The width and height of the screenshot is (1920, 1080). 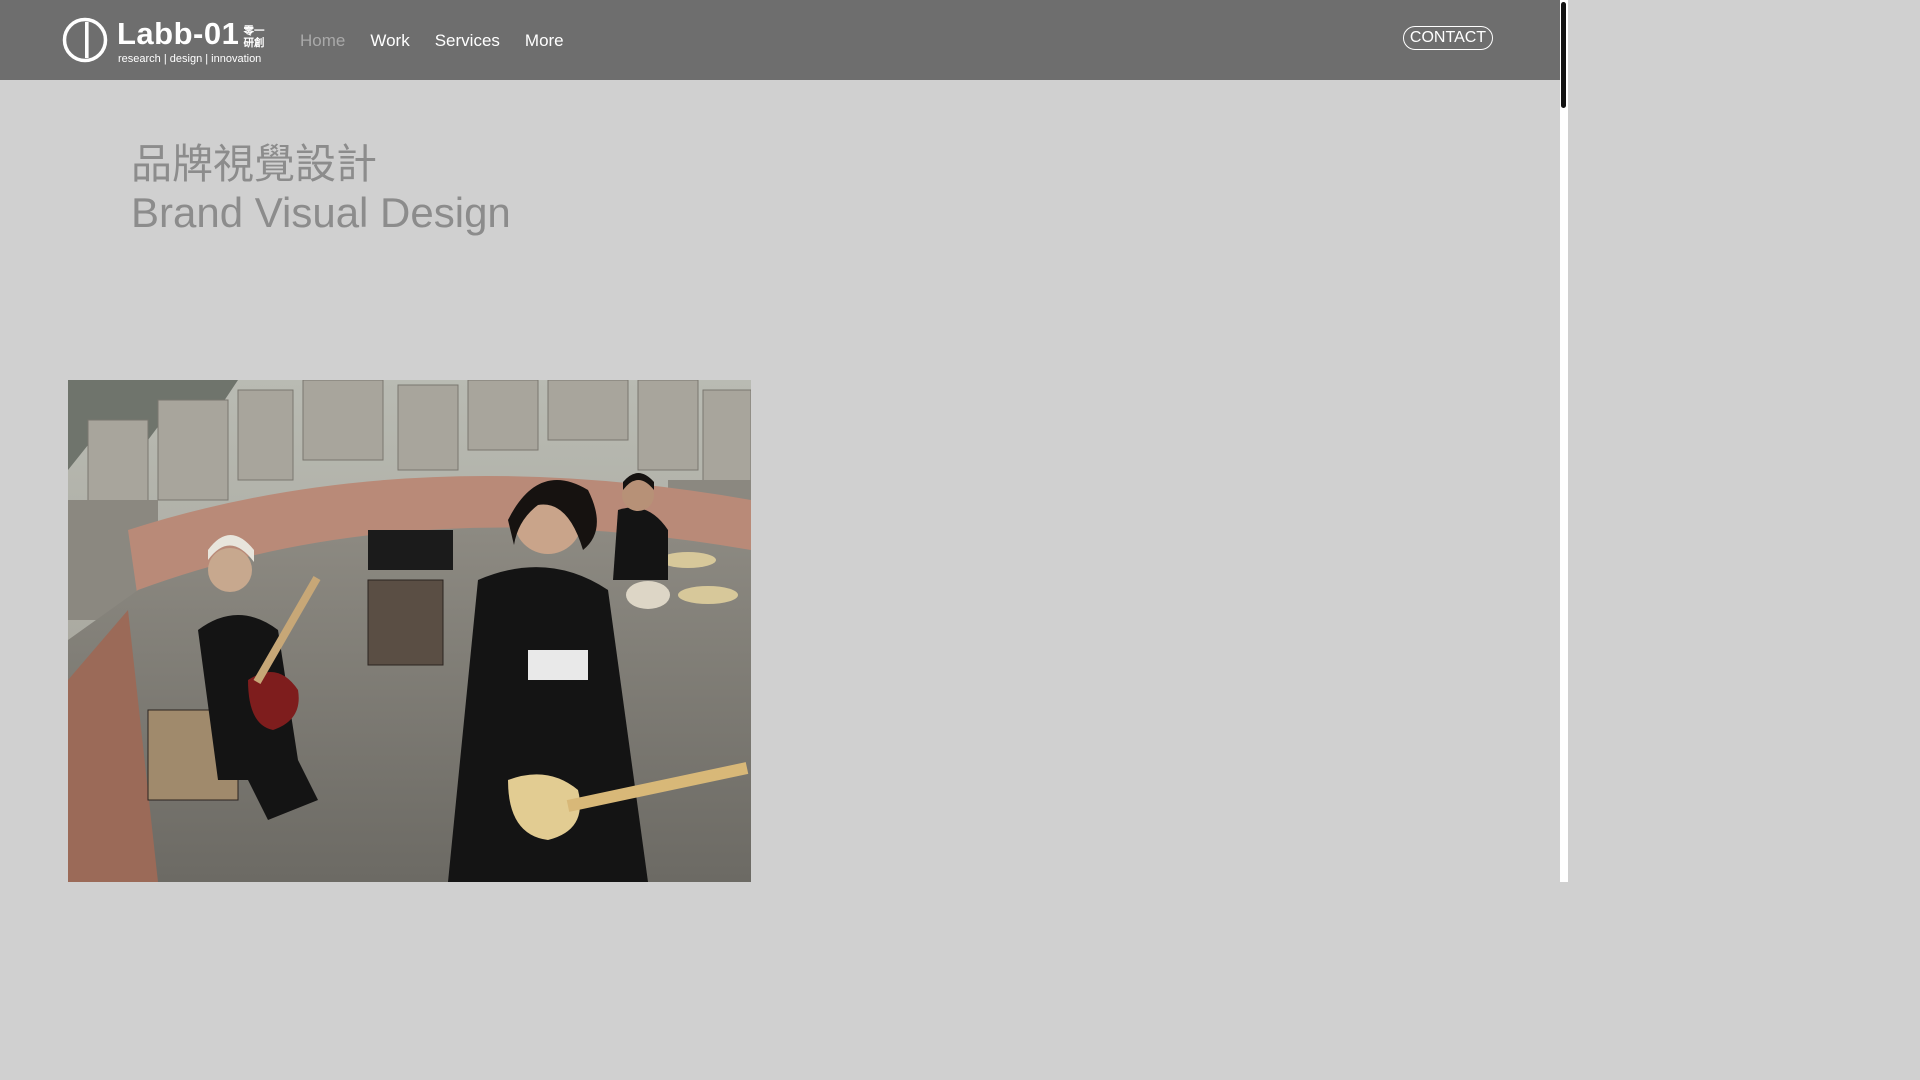 I want to click on nav-work: Work, so click(x=389, y=41).